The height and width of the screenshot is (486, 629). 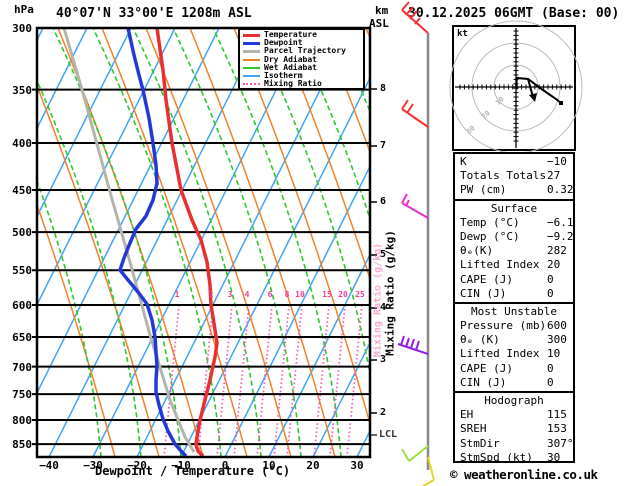 What do you see at coordinates (383, 88) in the screenshot?
I see `km-tick-label: 8` at bounding box center [383, 88].